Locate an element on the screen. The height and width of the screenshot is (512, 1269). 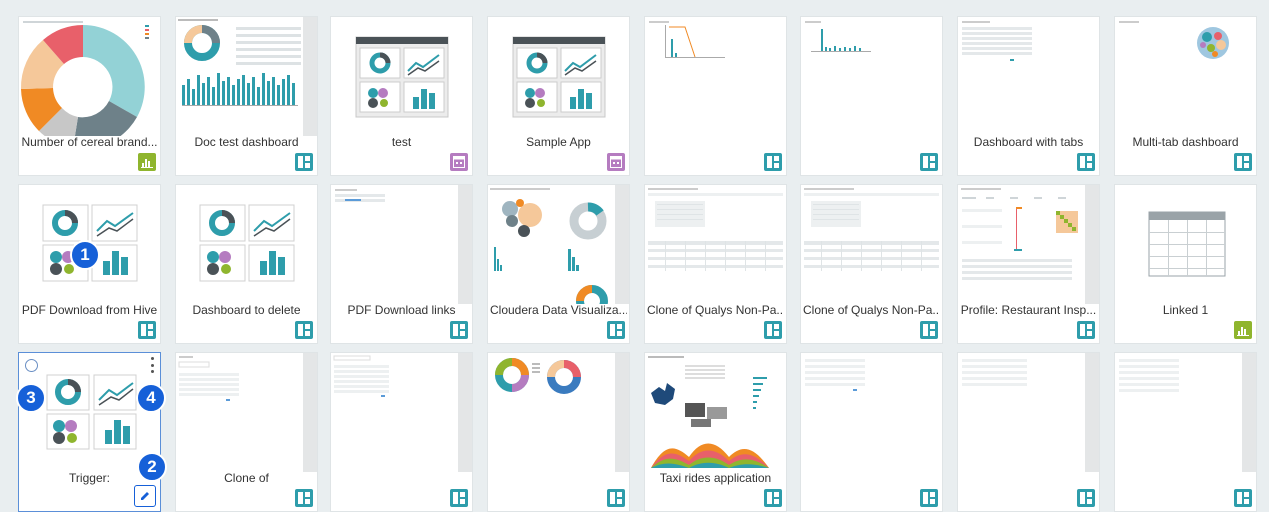
card-title: Taxi rides application is located at coordinates (715, 478).